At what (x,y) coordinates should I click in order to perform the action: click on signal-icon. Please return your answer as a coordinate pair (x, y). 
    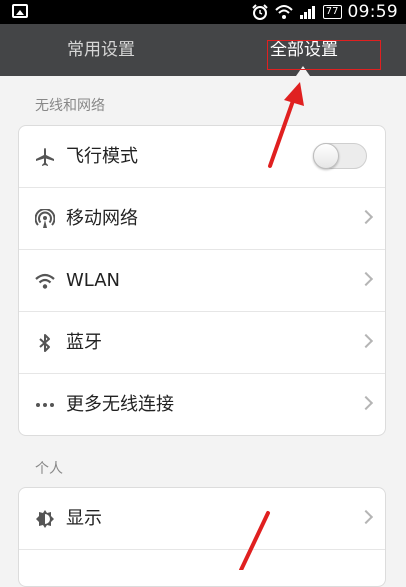
    Looking at the image, I should click on (307, 12).